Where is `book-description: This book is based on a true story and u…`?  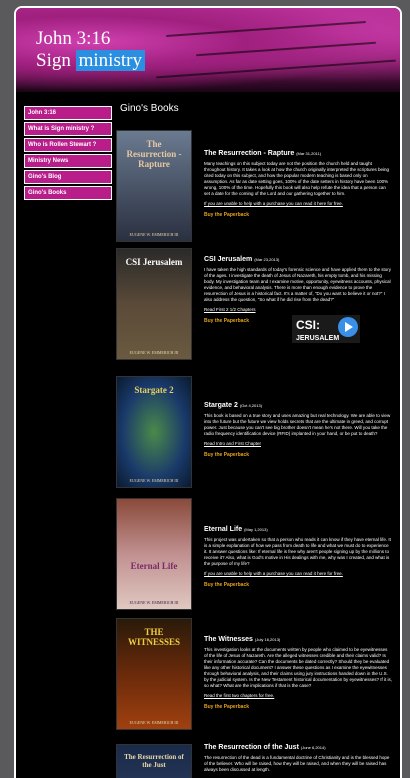
book-description: This book is based on a true story and u… is located at coordinates (297, 424).